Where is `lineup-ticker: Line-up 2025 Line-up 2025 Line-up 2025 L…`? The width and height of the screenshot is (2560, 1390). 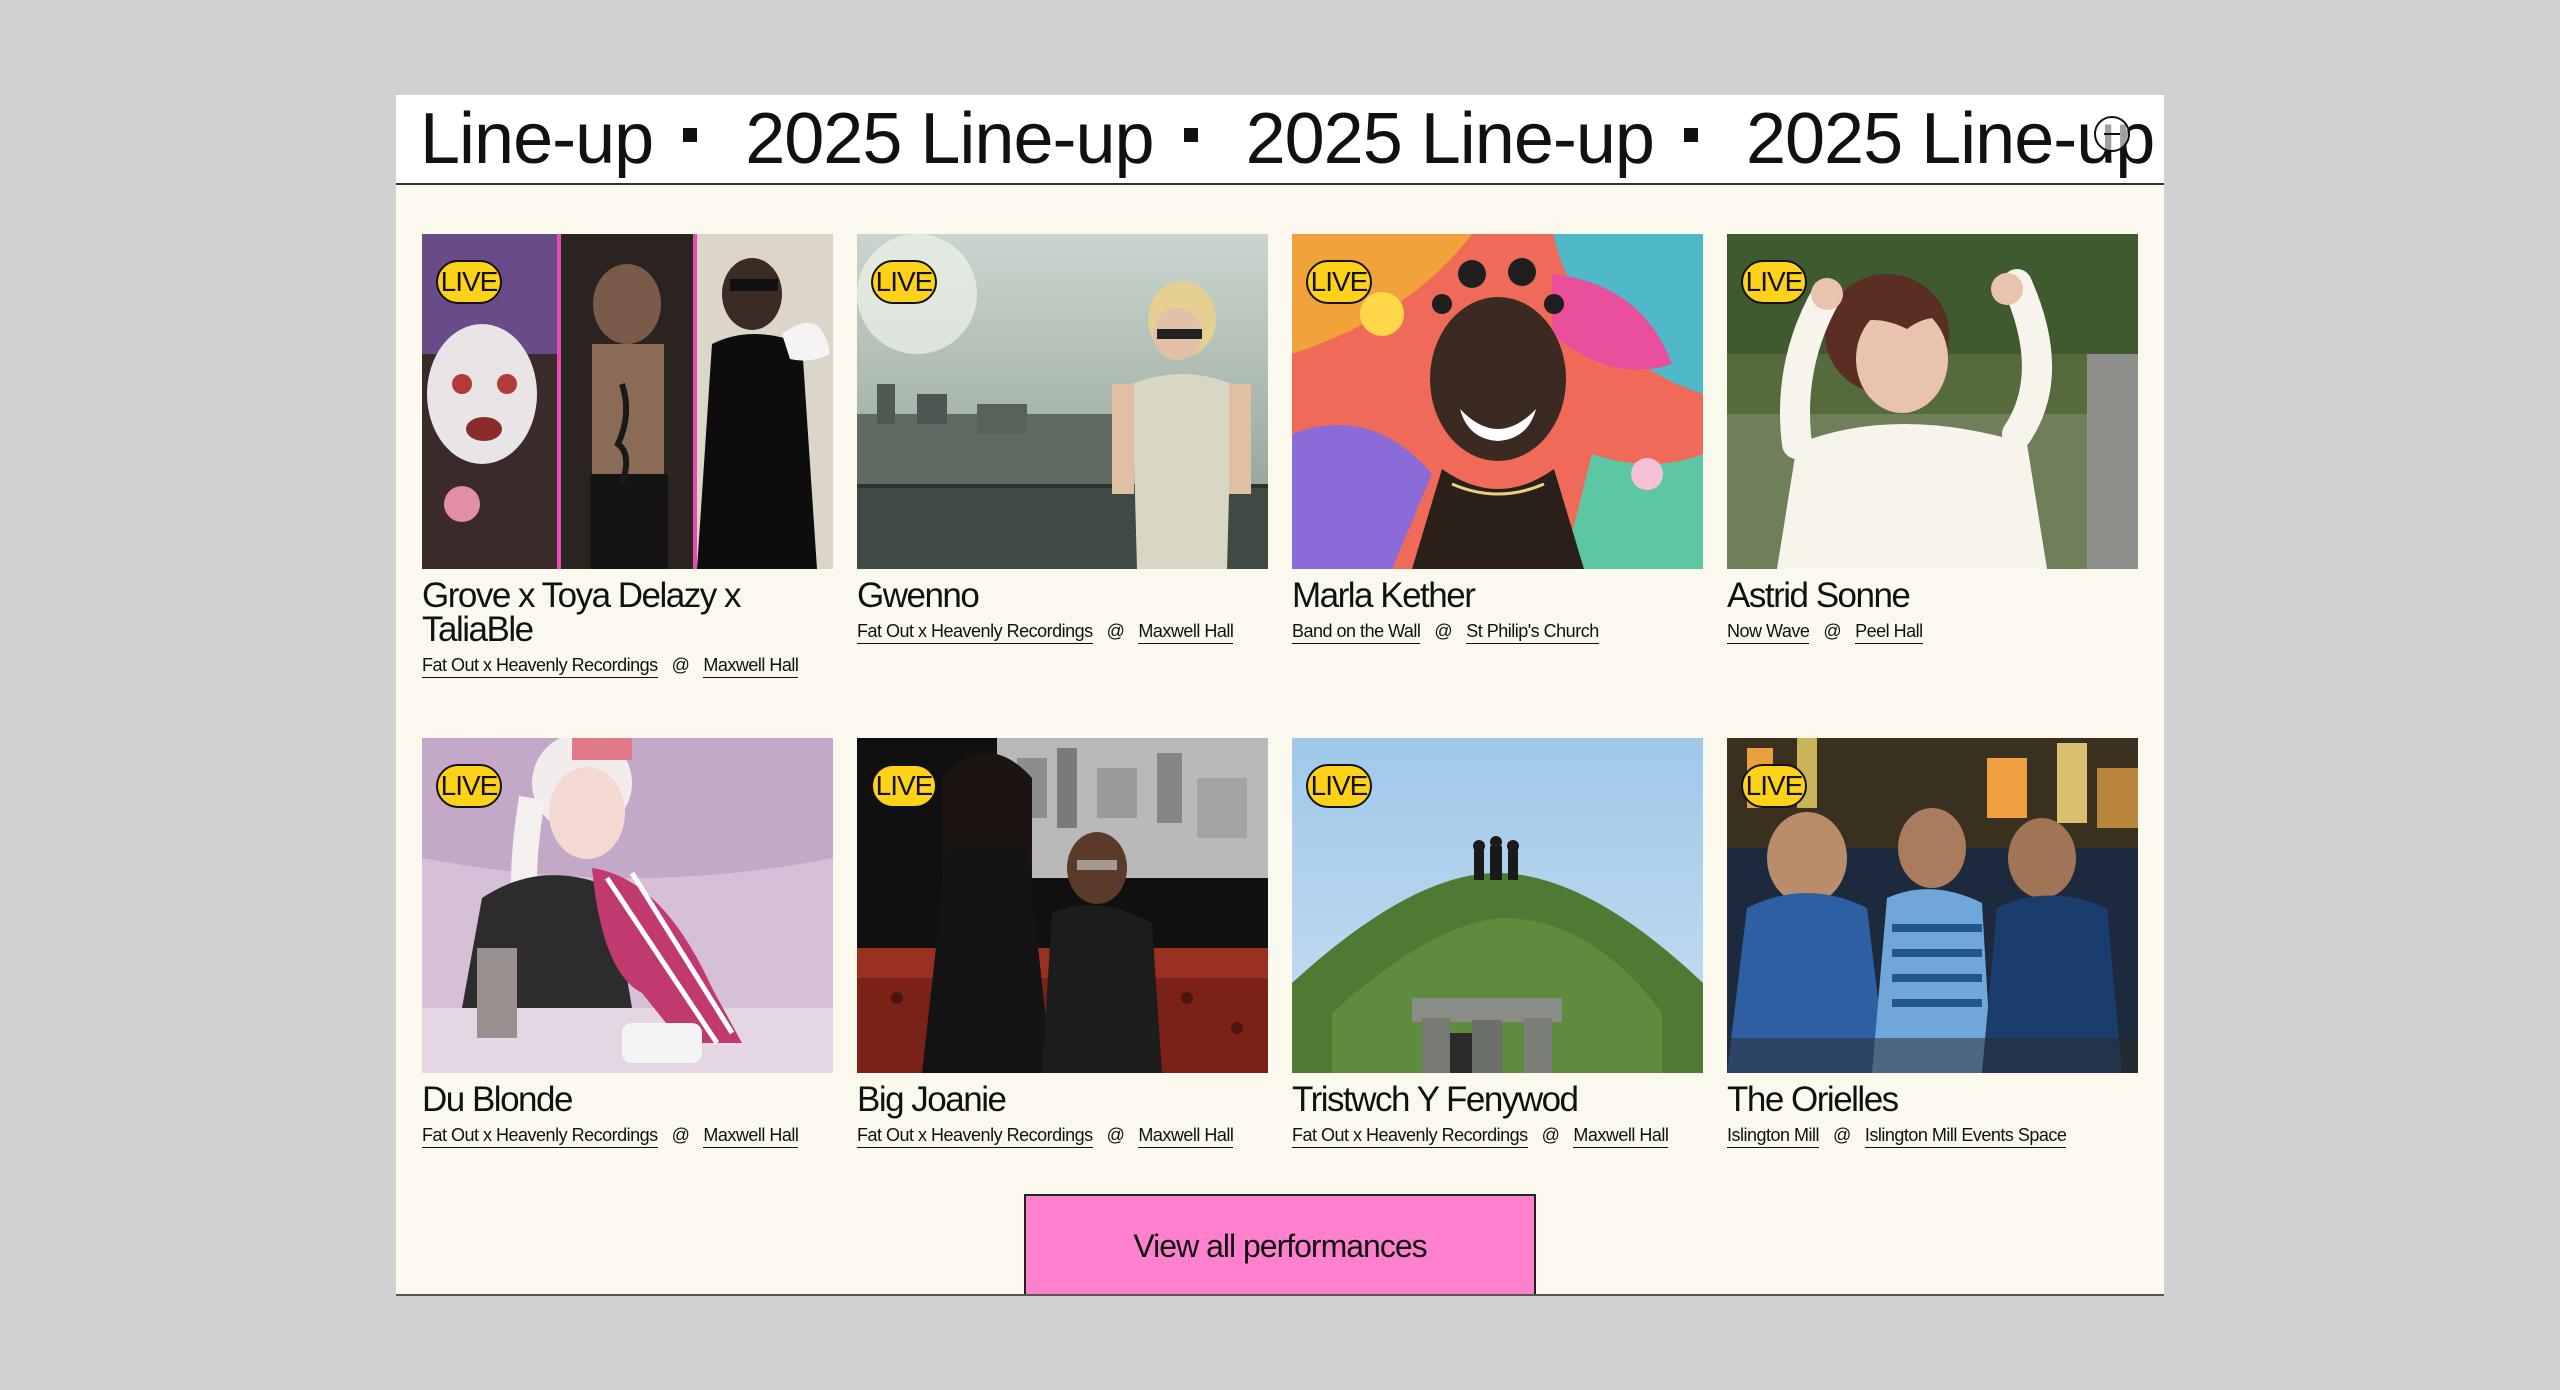 lineup-ticker: Line-up 2025 Line-up 2025 Line-up 2025 L… is located at coordinates (1280, 140).